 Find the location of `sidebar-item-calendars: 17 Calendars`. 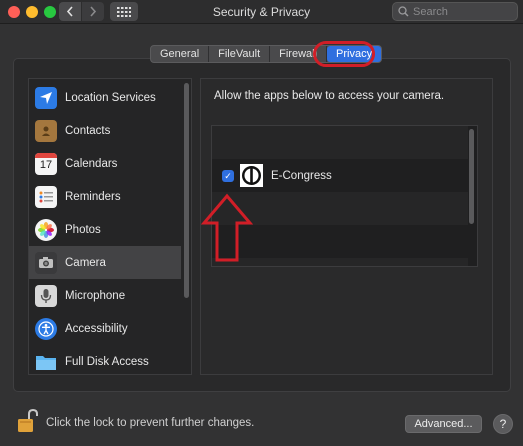

sidebar-item-calendars: 17 Calendars is located at coordinates (105, 163).